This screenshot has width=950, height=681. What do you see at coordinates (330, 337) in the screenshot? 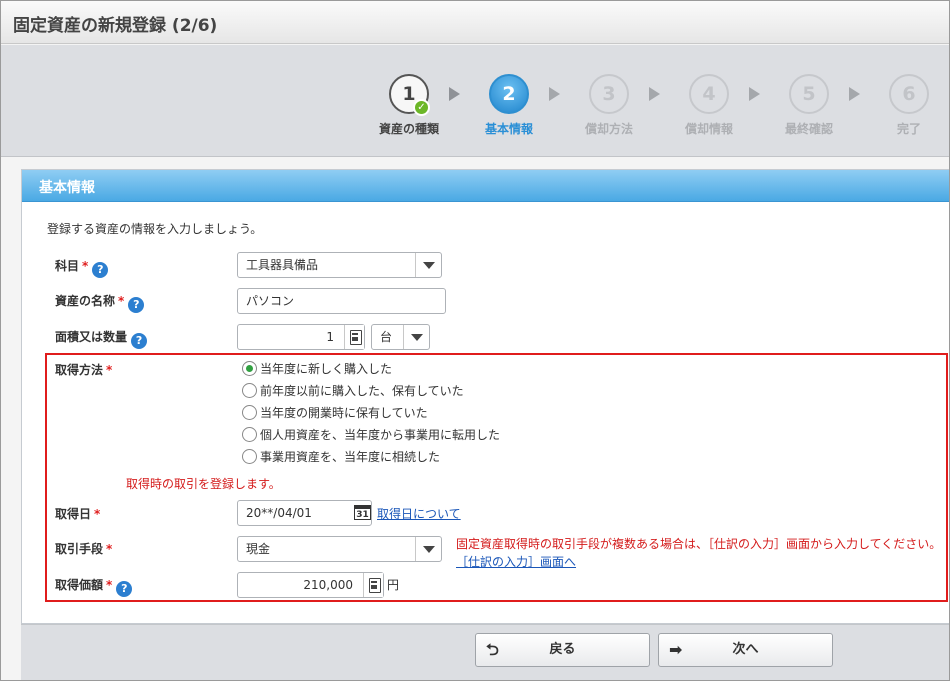
I see `quantity-value: 1` at bounding box center [330, 337].